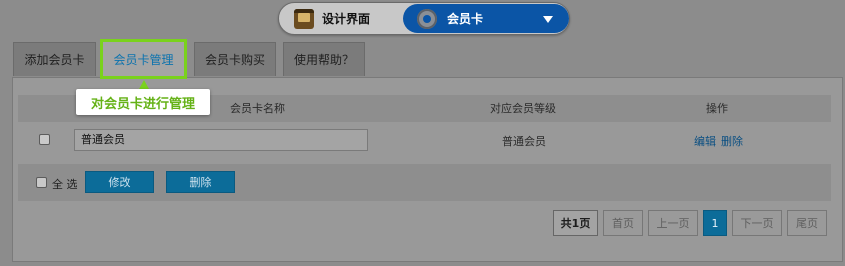 The width and height of the screenshot is (845, 266). I want to click on modify-button: 修改, so click(119, 182).